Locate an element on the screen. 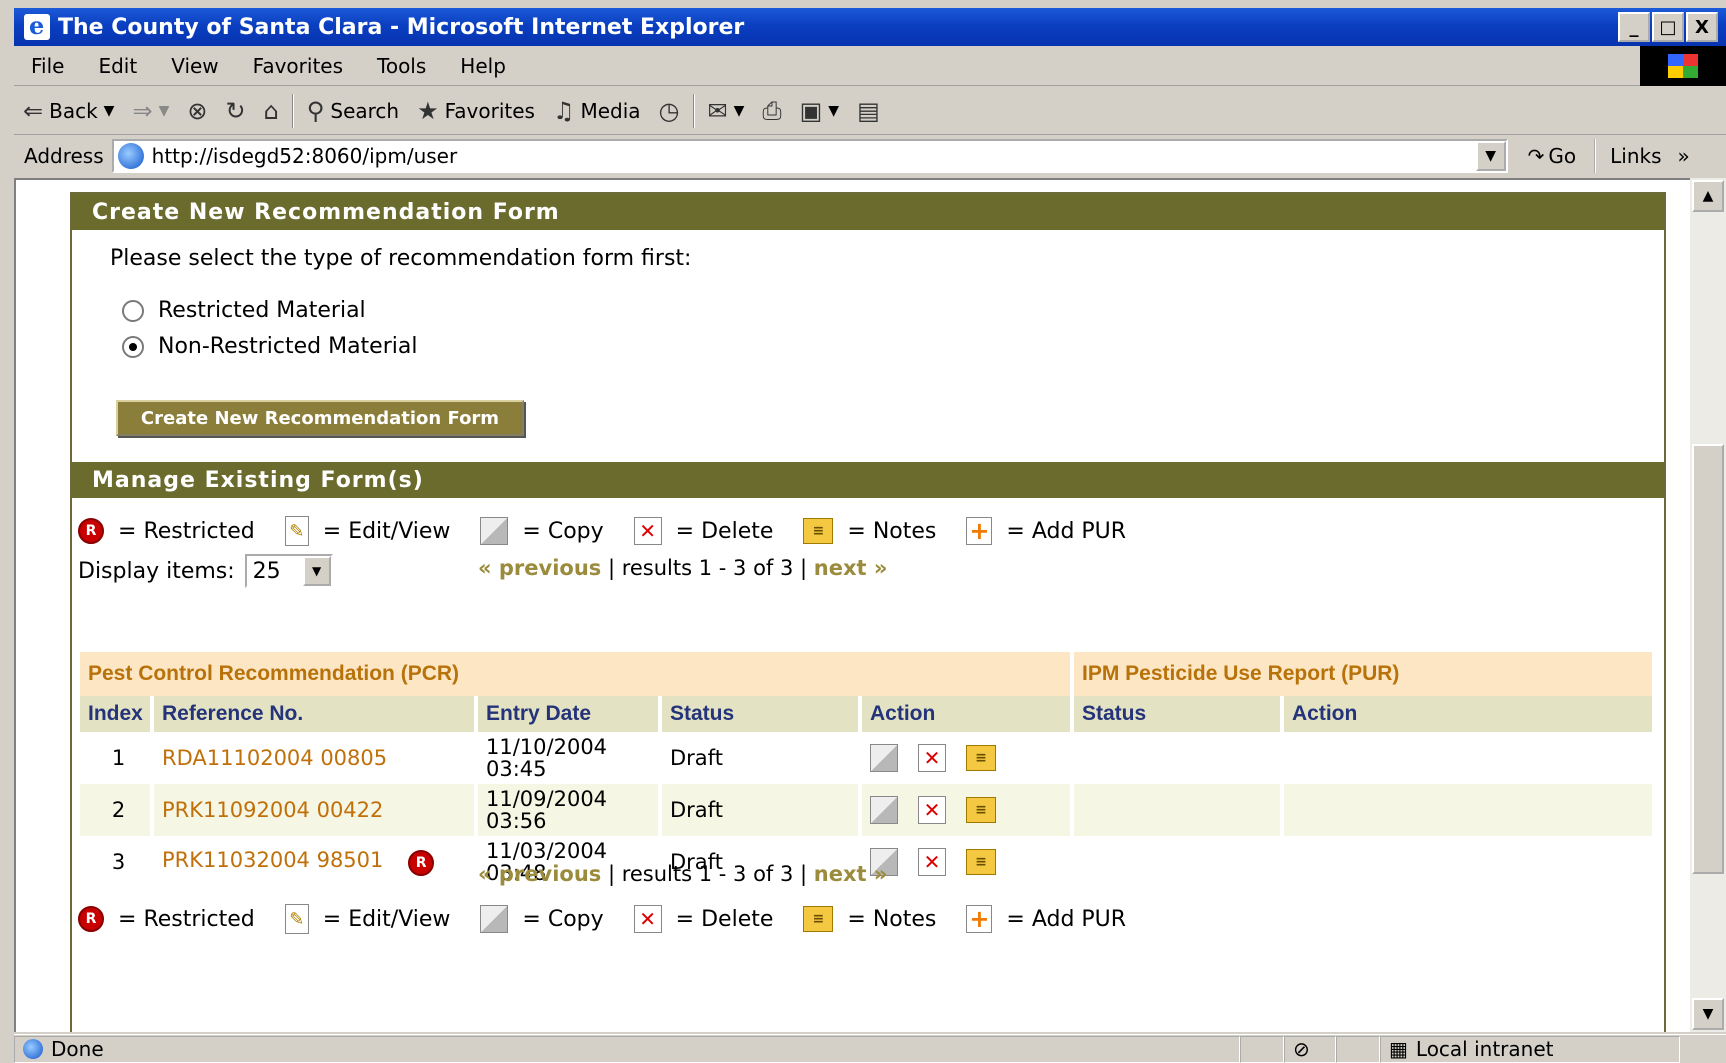 The image size is (1726, 1063). menu-tools: Tools is located at coordinates (401, 66).